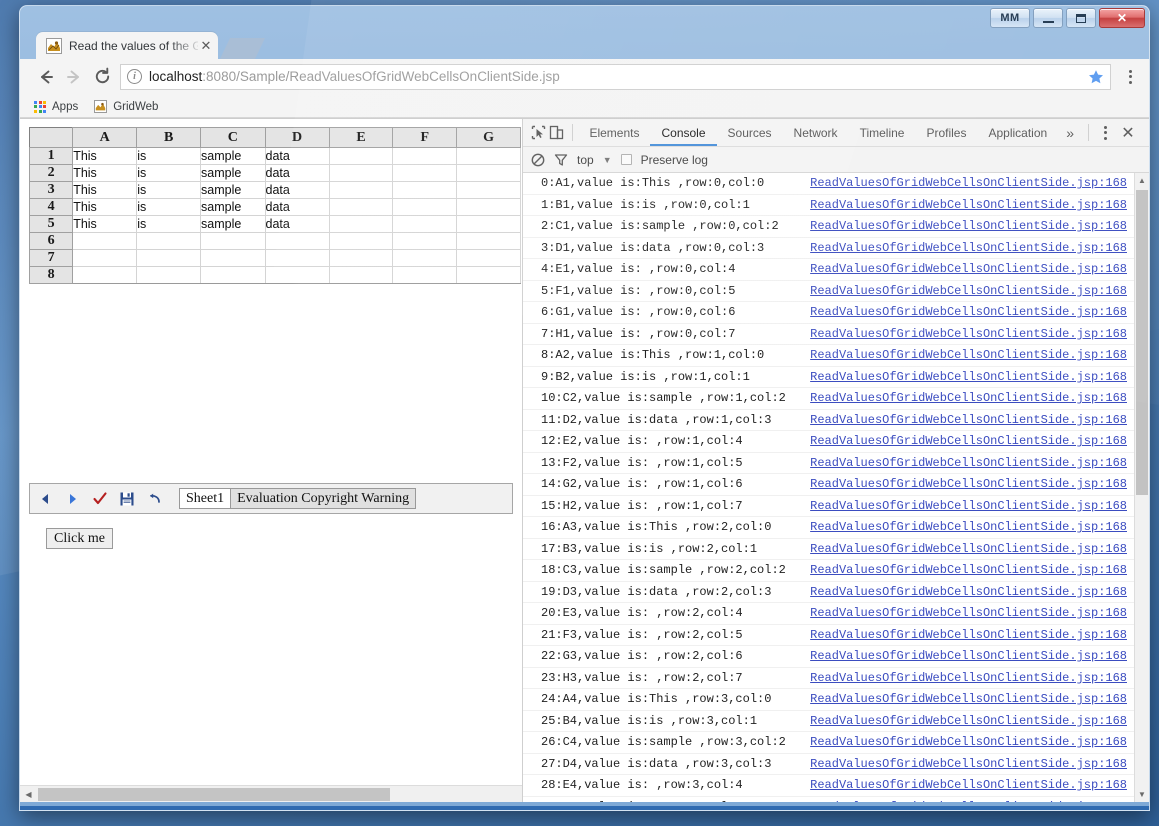 This screenshot has width=1159, height=826. Describe the element at coordinates (45, 499) in the screenshot. I see `prev-sheet-icon` at that location.